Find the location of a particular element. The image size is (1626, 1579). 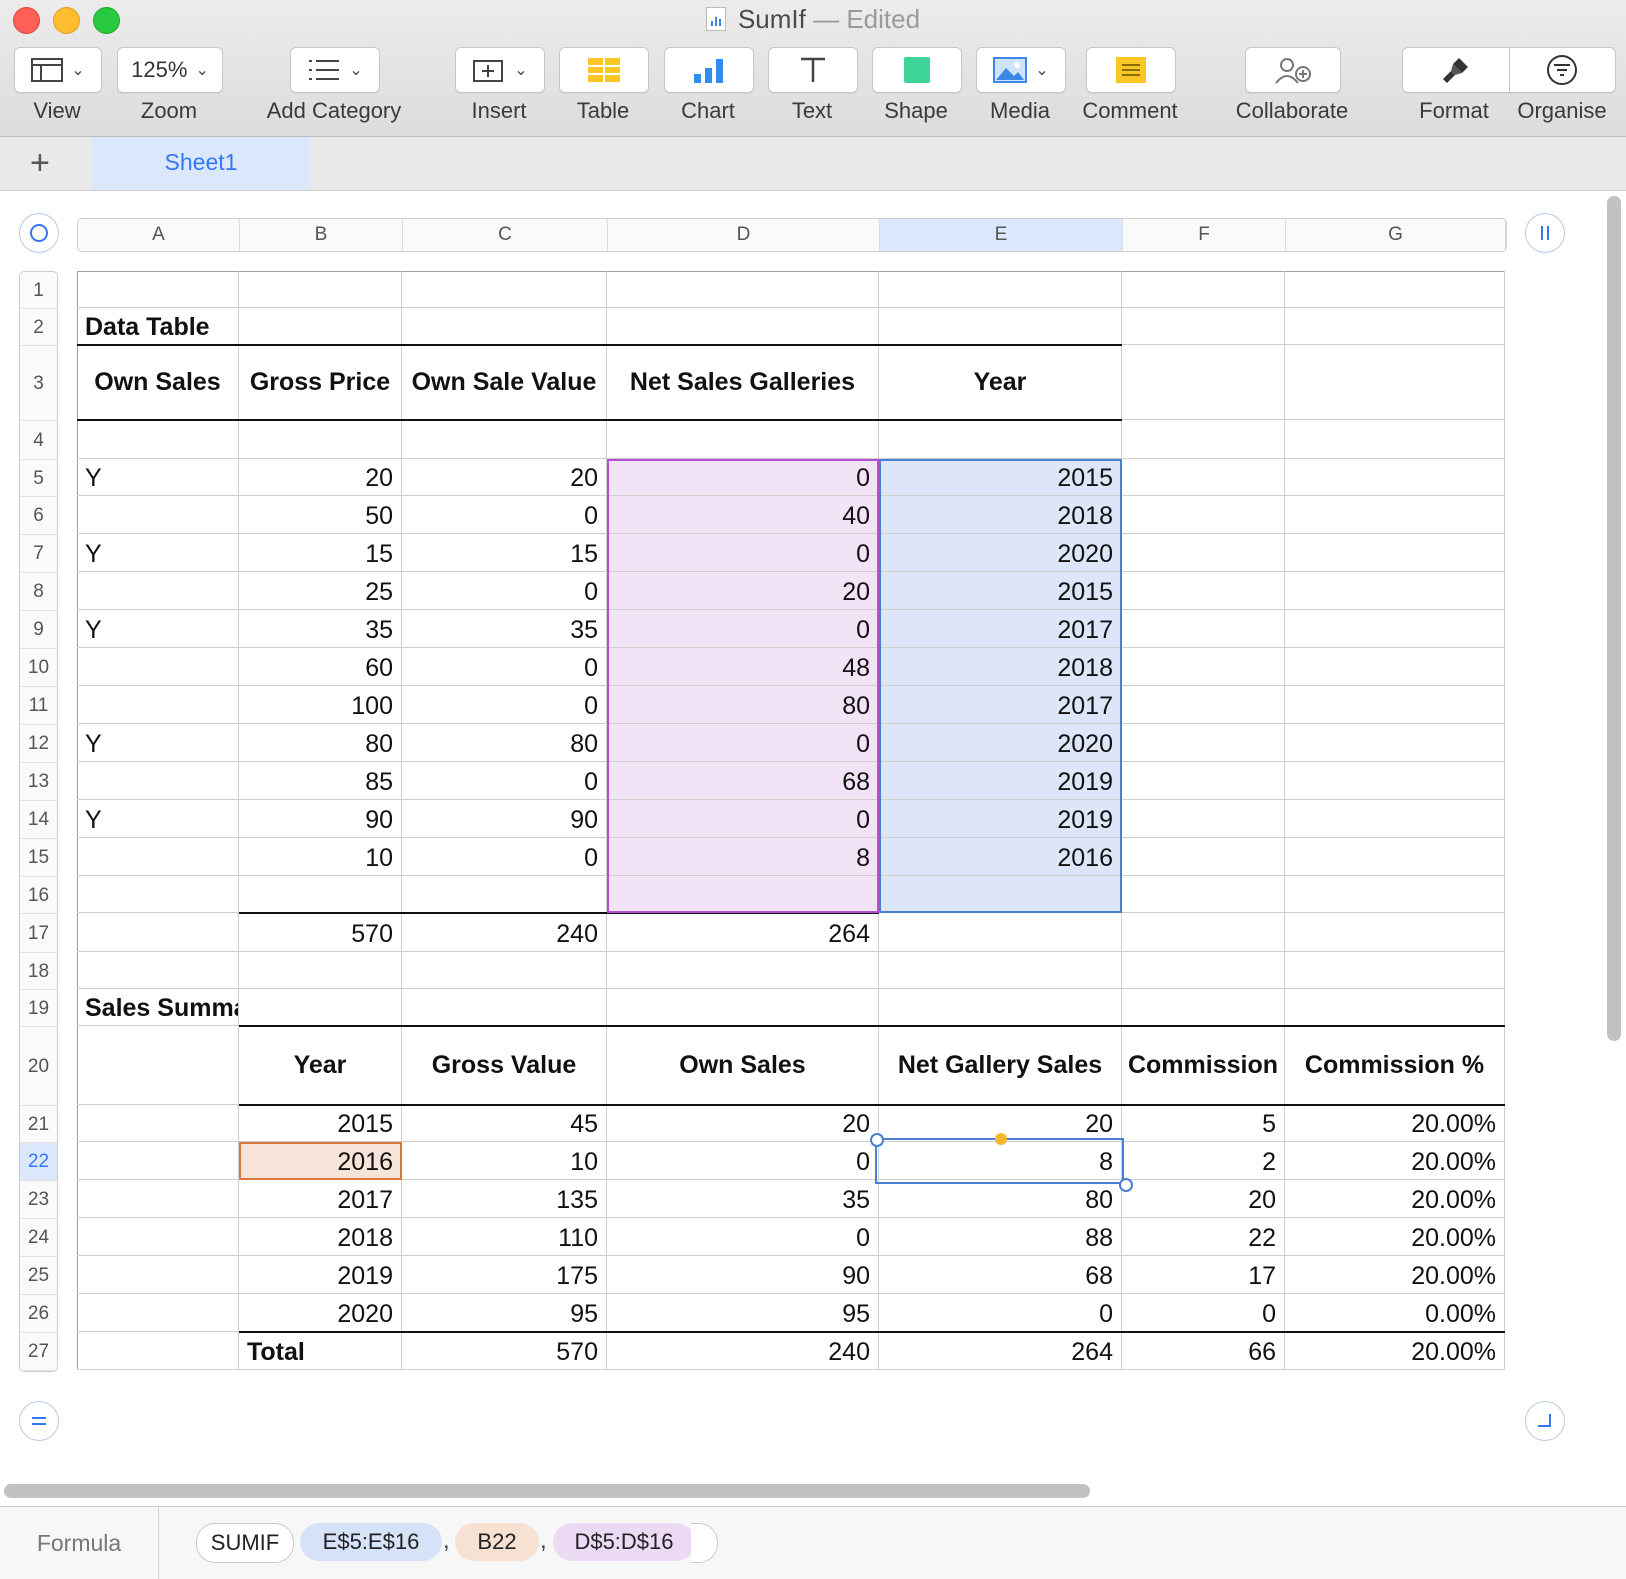

column-header-c: C is located at coordinates (505, 235).